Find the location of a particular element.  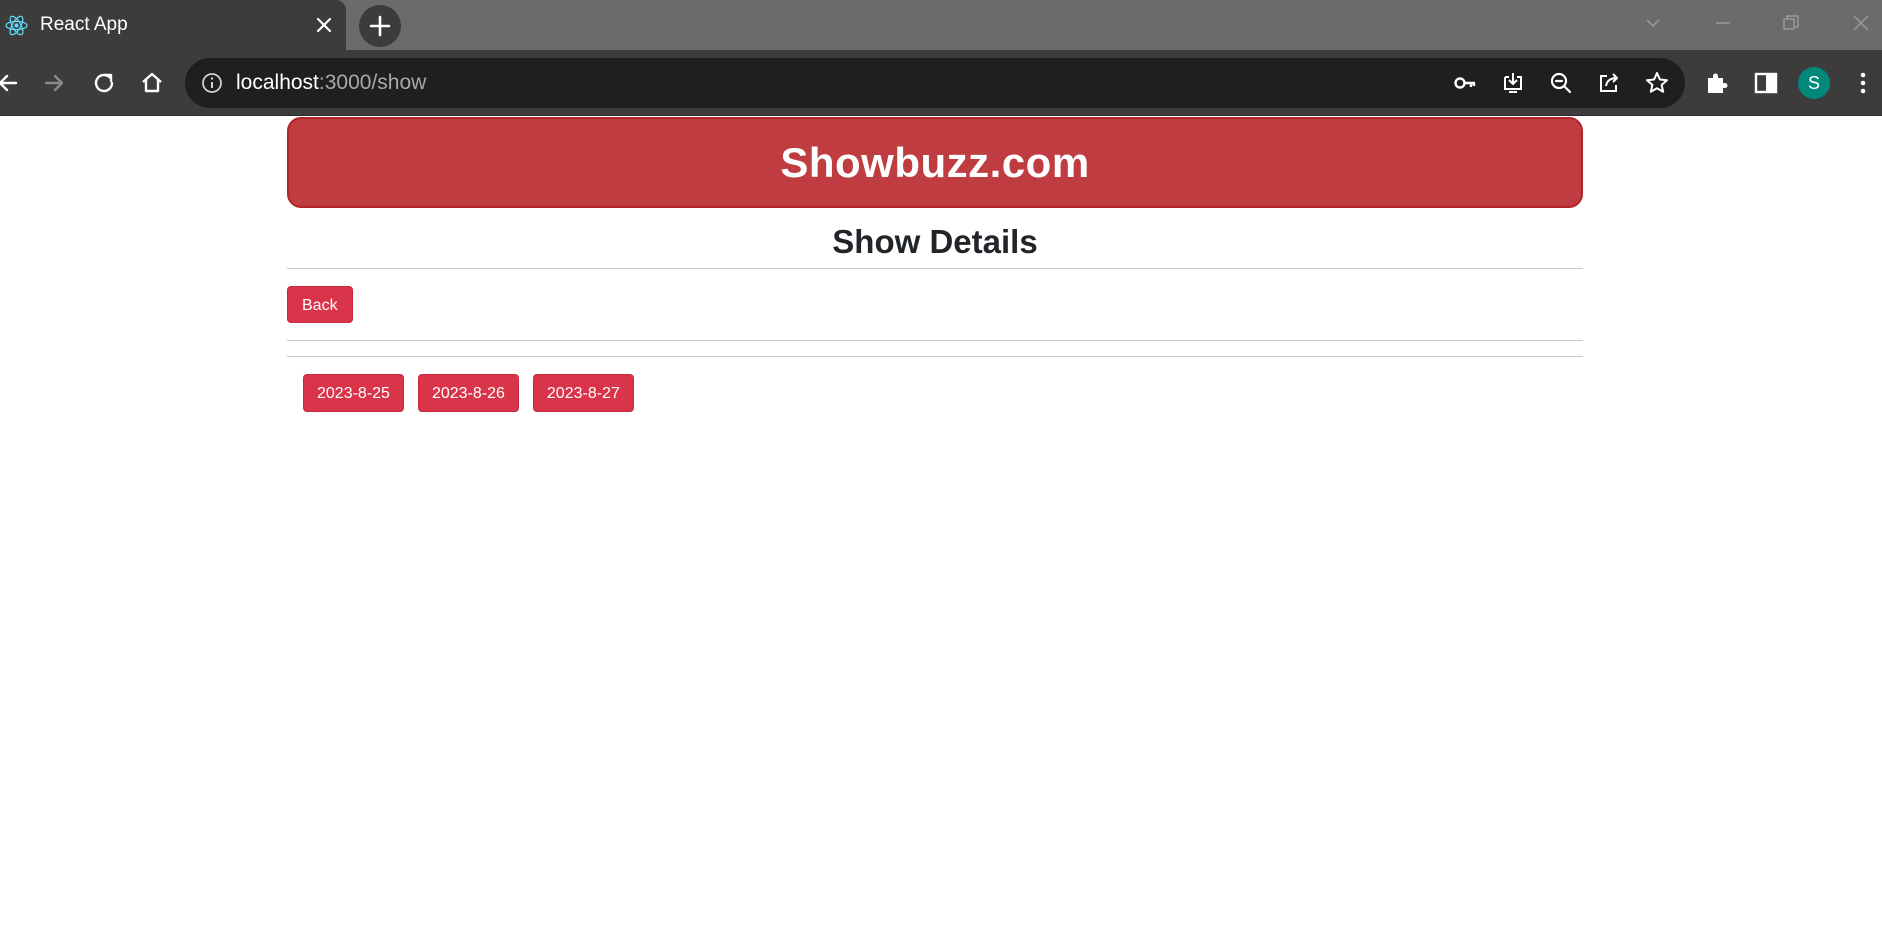

new-tab-button is located at coordinates (380, 26).